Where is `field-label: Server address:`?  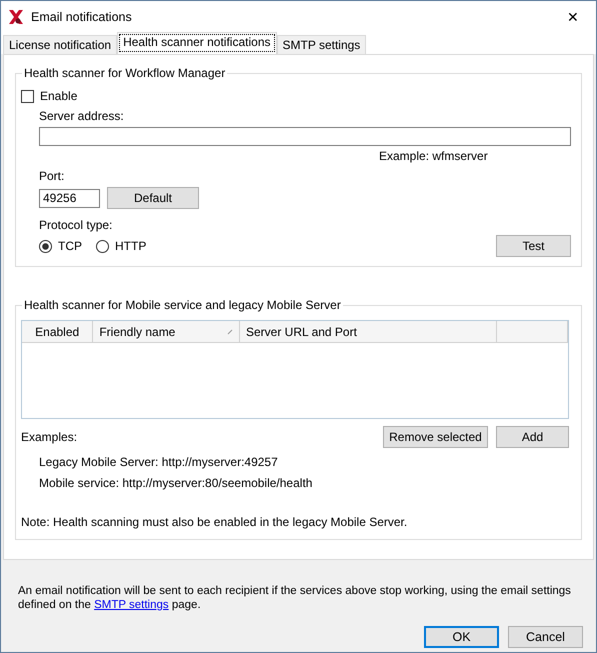
field-label: Server address: is located at coordinates (82, 116).